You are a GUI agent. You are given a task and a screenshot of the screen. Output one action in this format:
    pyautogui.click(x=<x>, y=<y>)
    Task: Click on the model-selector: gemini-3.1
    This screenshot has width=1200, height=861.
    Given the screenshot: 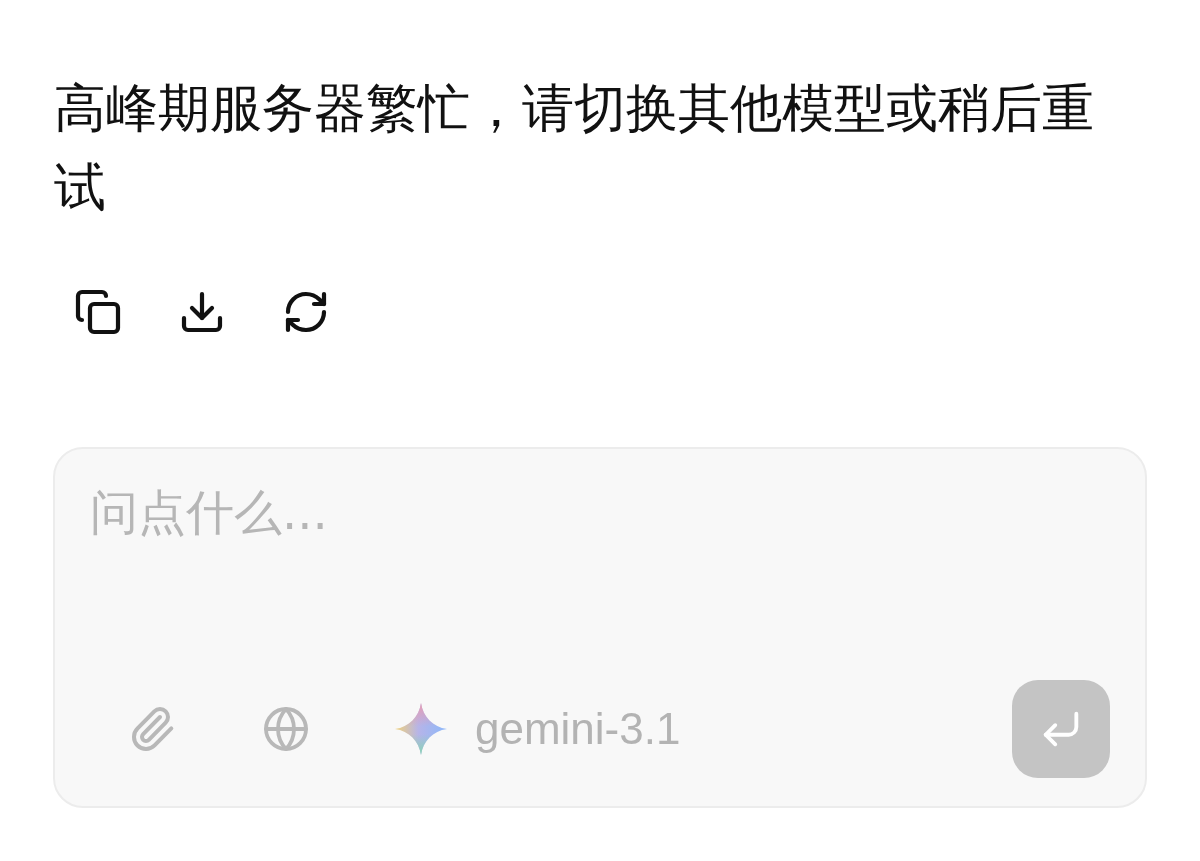 What is the action you would take?
    pyautogui.click(x=538, y=729)
    